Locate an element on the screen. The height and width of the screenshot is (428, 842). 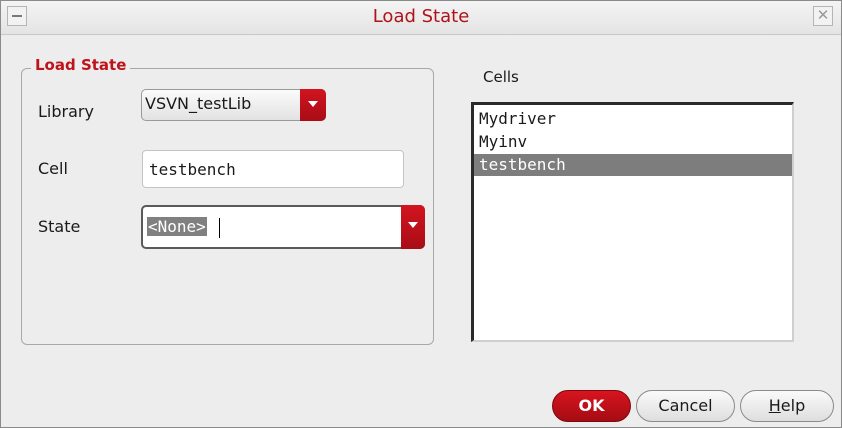
state-label: State is located at coordinates (59, 226).